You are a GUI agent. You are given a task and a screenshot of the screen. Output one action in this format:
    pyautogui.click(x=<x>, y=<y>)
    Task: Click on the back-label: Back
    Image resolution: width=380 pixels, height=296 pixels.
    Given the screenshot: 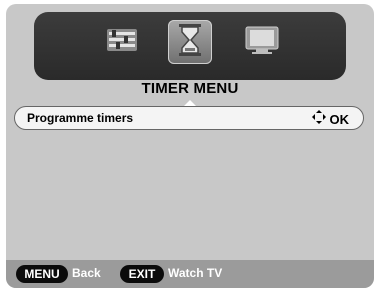 What is the action you would take?
    pyautogui.click(x=86, y=273)
    